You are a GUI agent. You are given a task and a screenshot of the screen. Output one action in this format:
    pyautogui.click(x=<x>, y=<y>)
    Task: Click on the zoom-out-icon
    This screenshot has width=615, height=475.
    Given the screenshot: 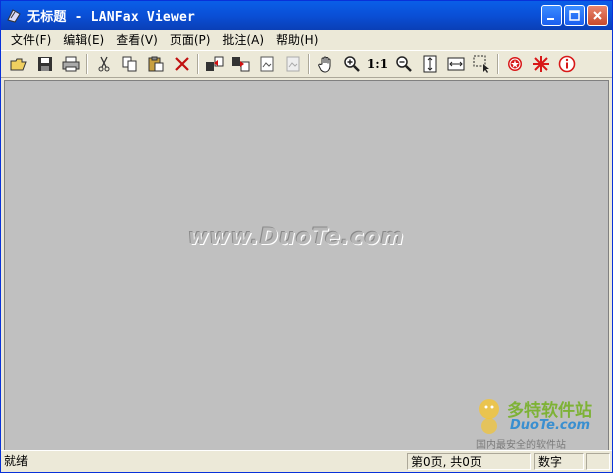 What is the action you would take?
    pyautogui.click(x=403, y=64)
    